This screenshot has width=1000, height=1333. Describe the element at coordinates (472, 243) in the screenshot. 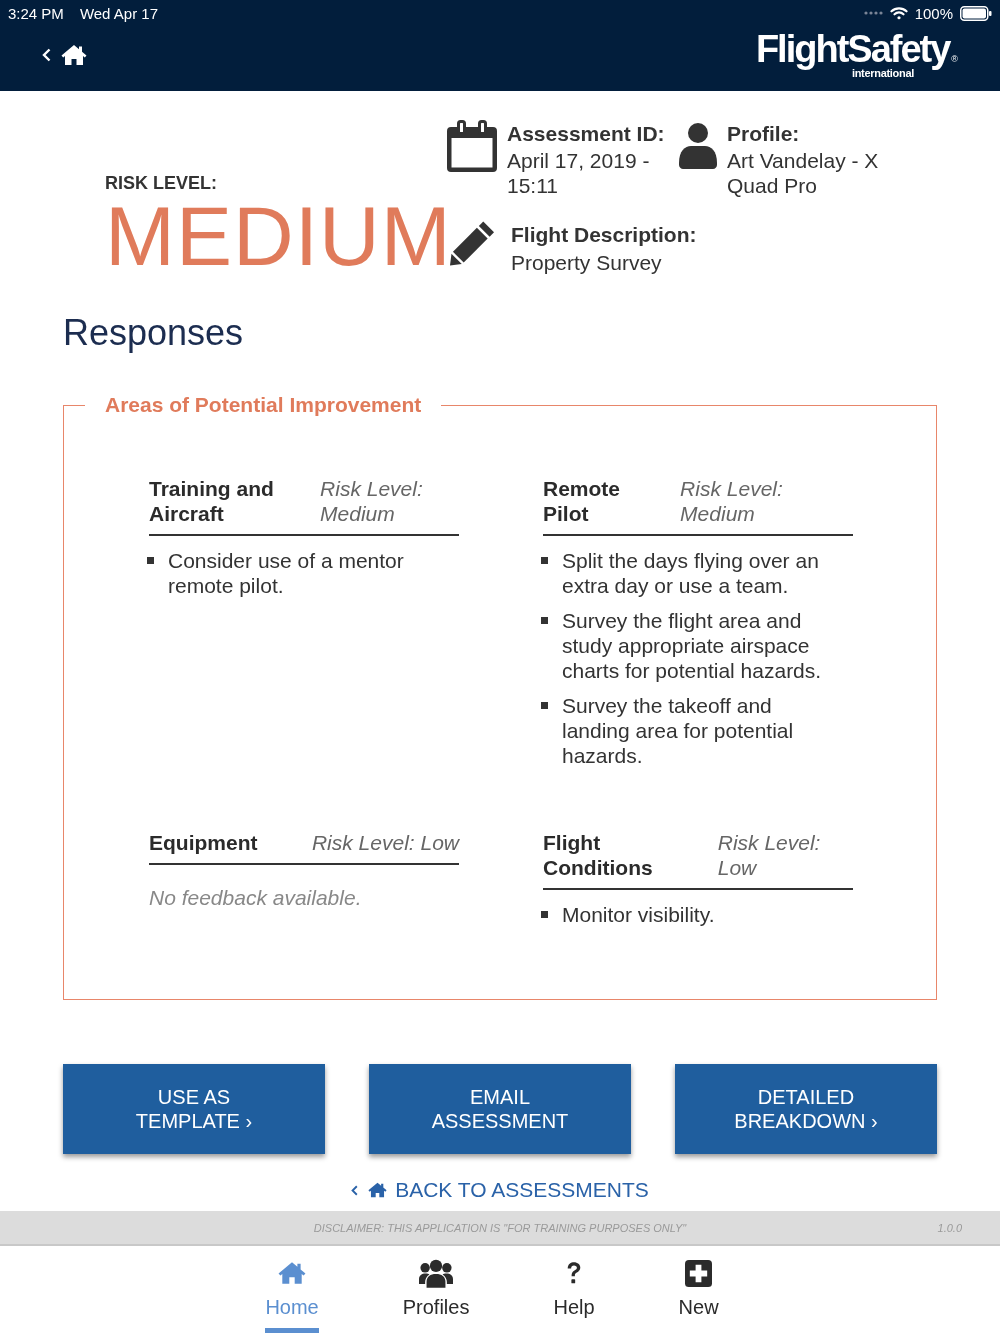

I see `pencil-icon` at that location.